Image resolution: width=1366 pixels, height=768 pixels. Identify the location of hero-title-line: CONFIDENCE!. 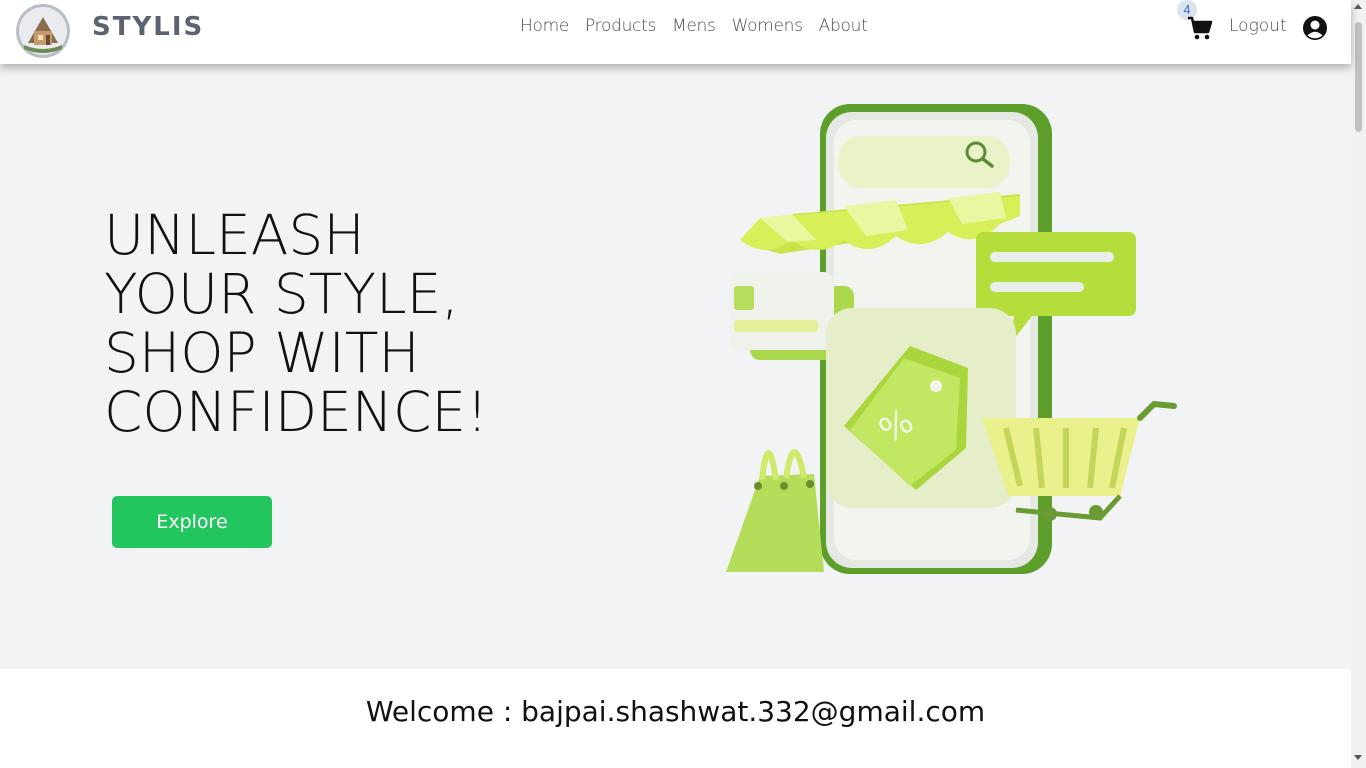
(296, 412).